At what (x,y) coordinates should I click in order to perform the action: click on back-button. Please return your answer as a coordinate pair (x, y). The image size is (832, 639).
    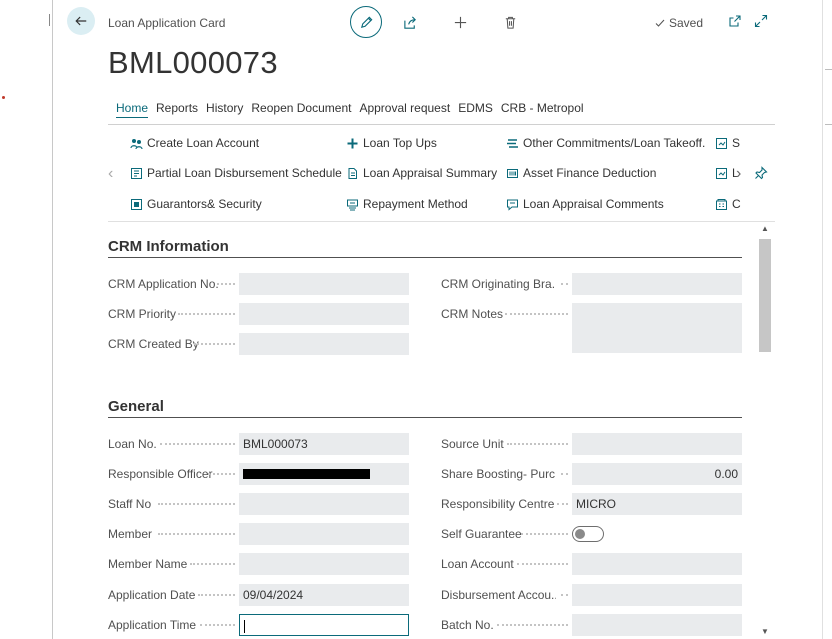
    Looking at the image, I should click on (81, 21).